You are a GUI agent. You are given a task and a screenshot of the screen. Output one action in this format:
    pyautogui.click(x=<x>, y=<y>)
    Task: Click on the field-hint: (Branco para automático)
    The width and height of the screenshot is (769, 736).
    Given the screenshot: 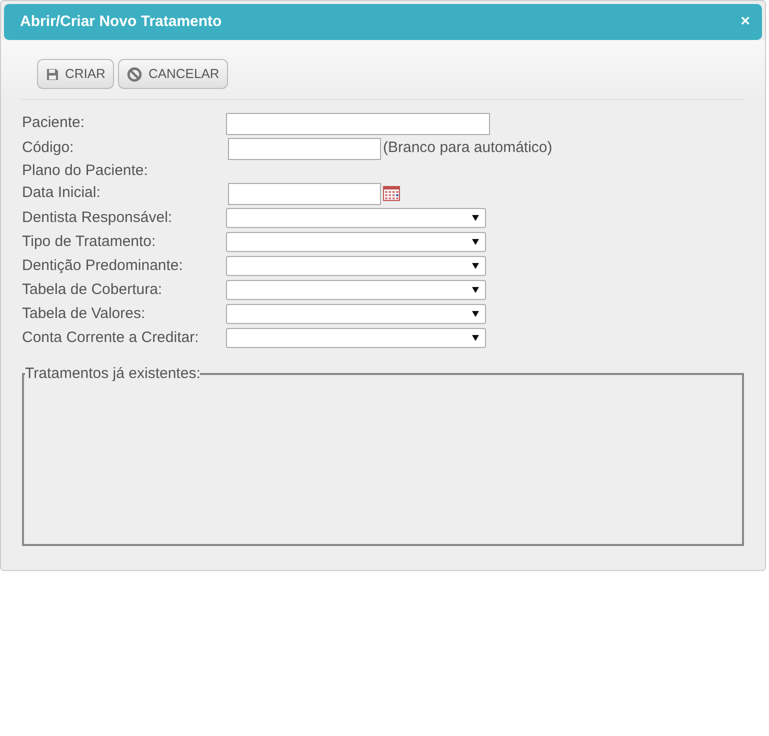 What is the action you would take?
    pyautogui.click(x=467, y=148)
    